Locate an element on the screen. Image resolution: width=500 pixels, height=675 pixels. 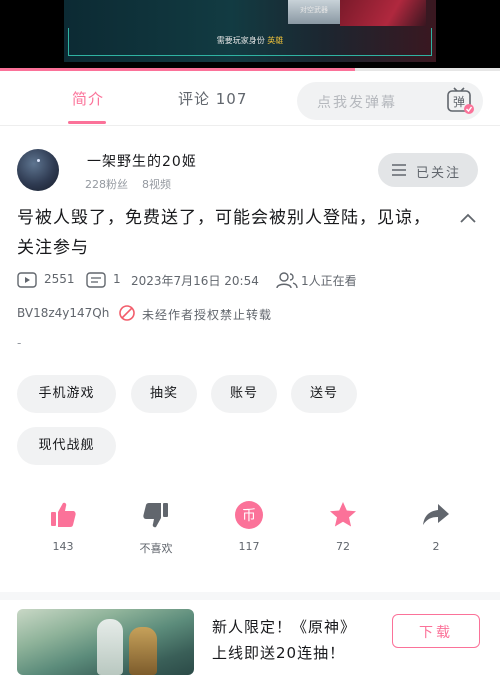
tab-bar: 简介 评论 107 点我发弹幕 弹 is located at coordinates (250, 101).